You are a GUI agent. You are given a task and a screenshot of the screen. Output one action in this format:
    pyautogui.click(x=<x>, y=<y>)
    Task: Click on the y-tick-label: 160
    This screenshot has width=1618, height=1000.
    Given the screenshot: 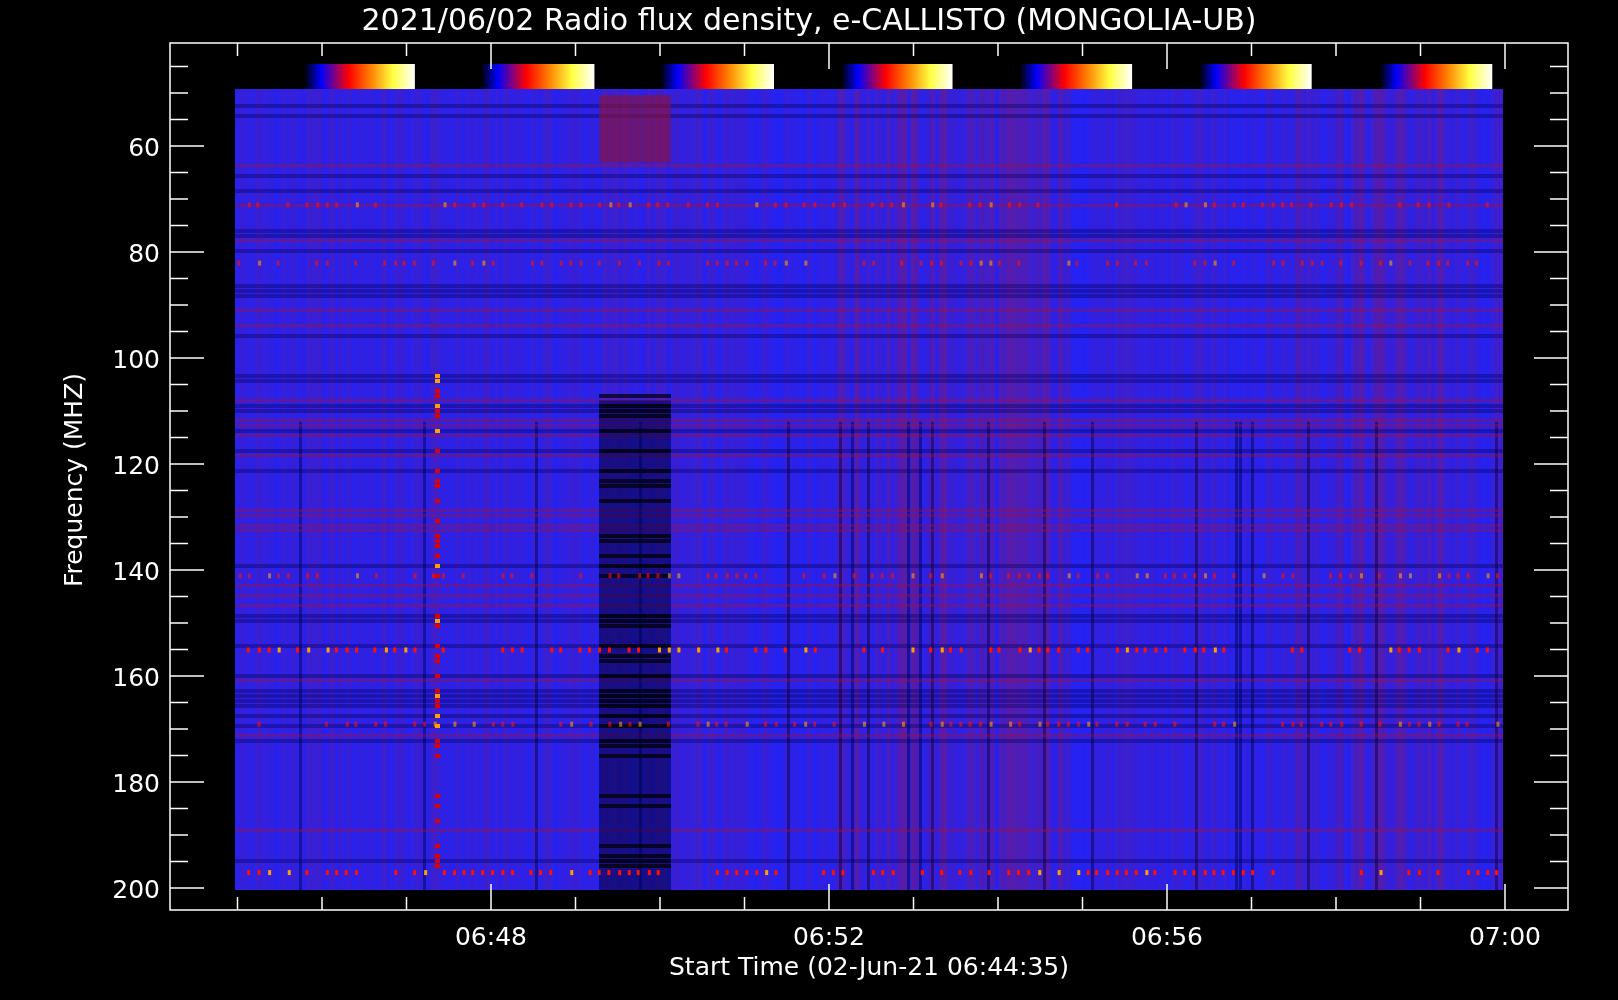 What is the action you would take?
    pyautogui.click(x=136, y=677)
    